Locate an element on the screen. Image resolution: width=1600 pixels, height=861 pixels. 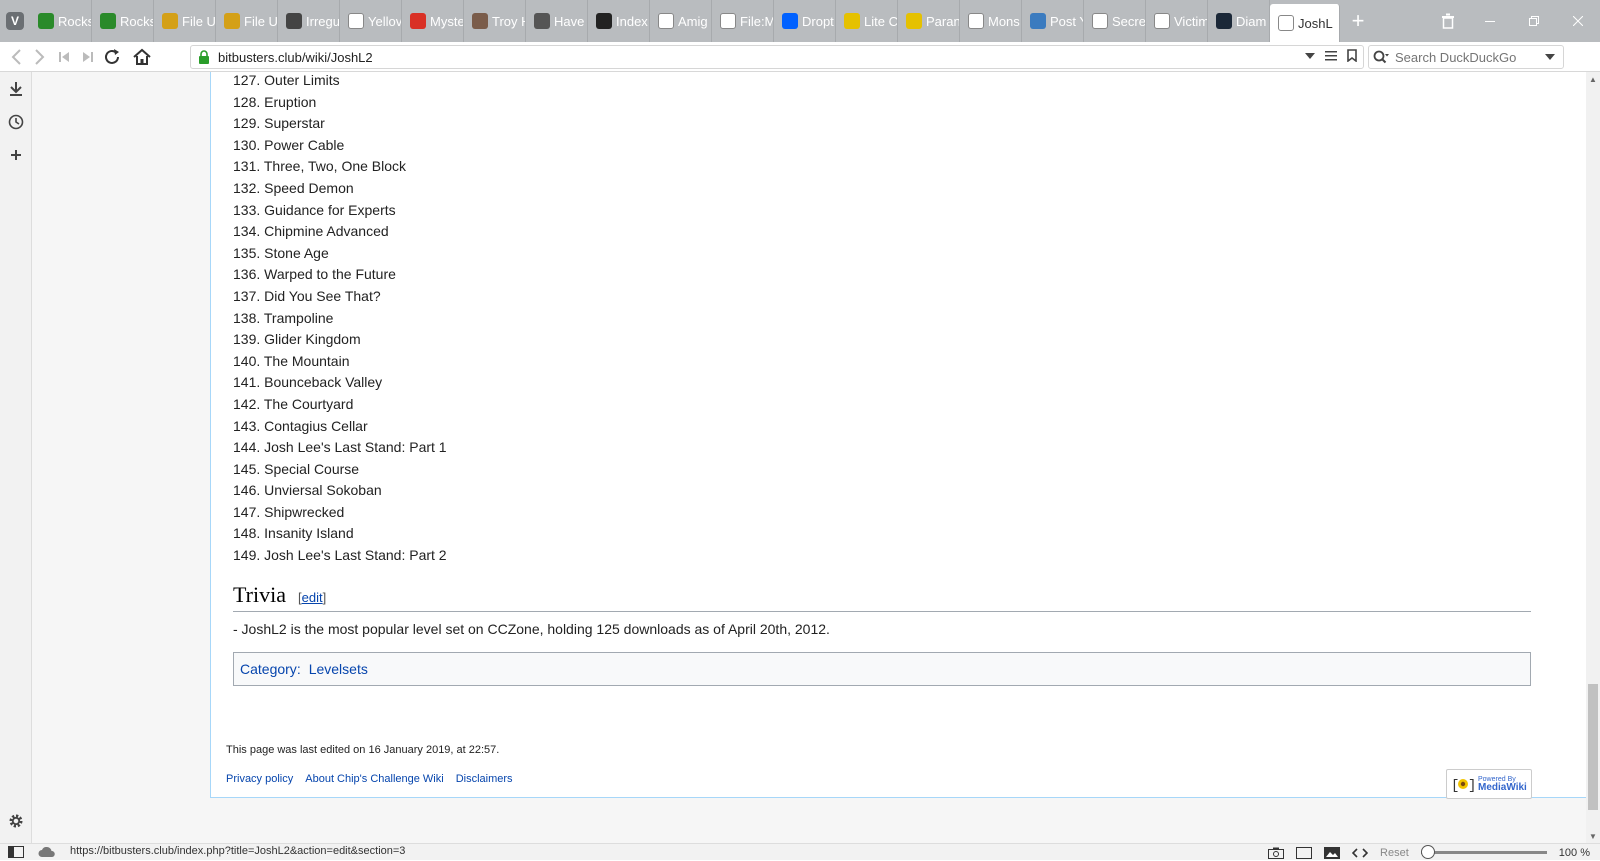
tab: Have is located at coordinates (557, 21).